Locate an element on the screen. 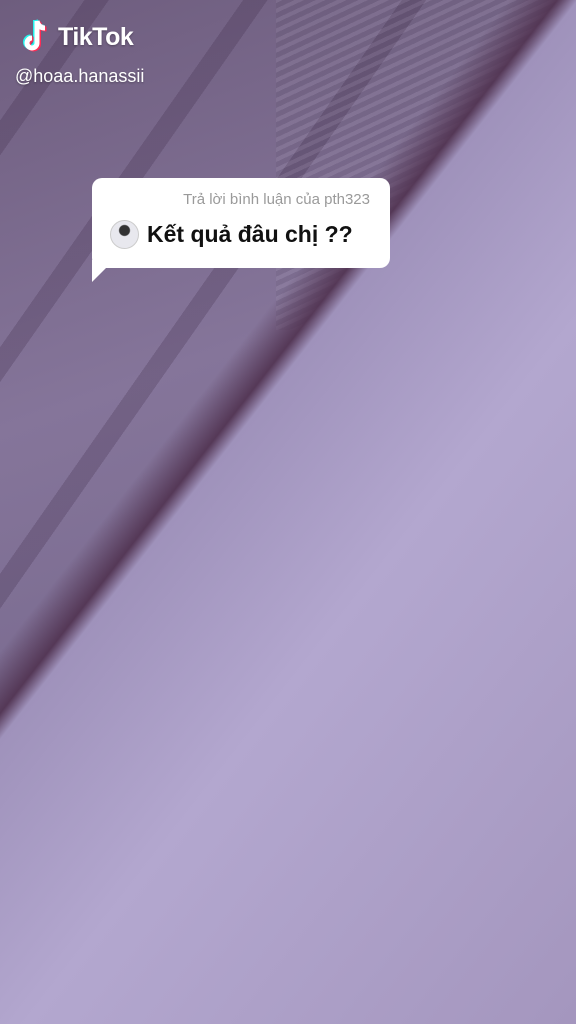 This screenshot has height=1024, width=576. tiktok-logo-icon is located at coordinates (35, 35).